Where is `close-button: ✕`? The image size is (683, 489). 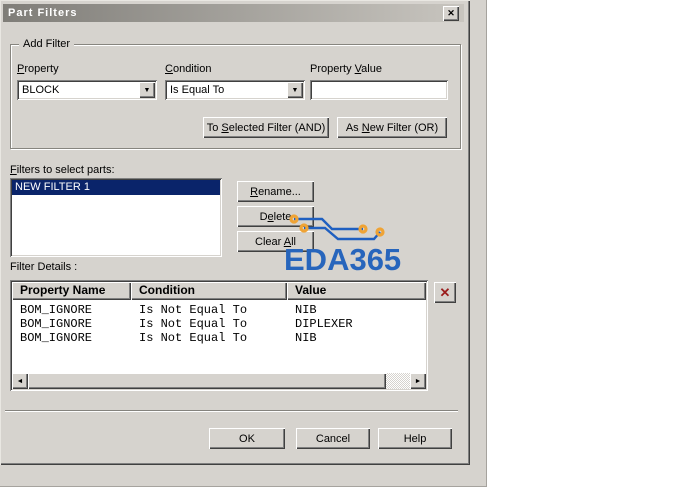
close-button: ✕ is located at coordinates (451, 13).